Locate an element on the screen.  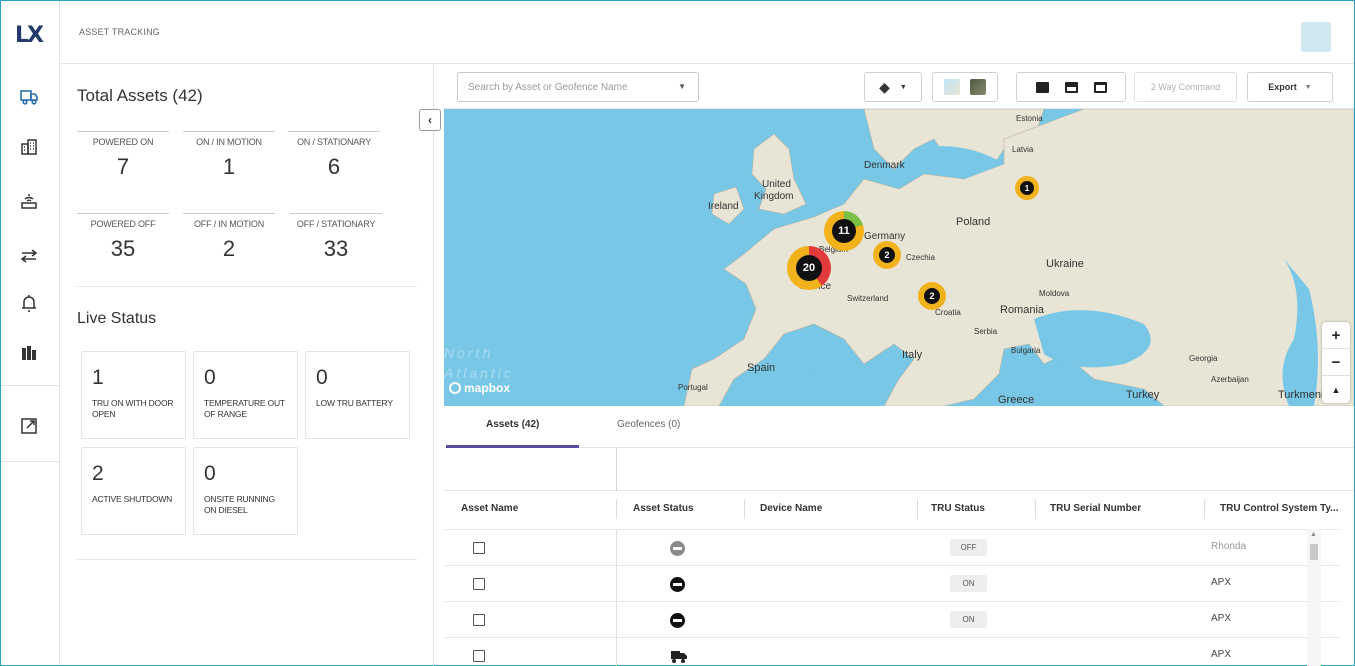
stat-powered-on: POWERED ON 7 is located at coordinates (123, 155).